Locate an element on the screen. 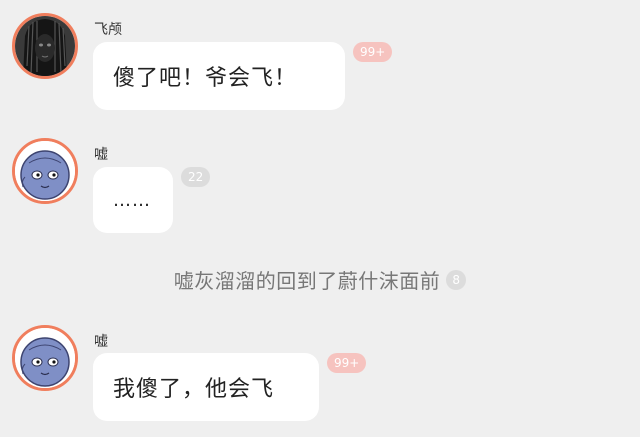 The height and width of the screenshot is (437, 640). message-bubble: 傻了吧！爷会飞！ is located at coordinates (219, 76).